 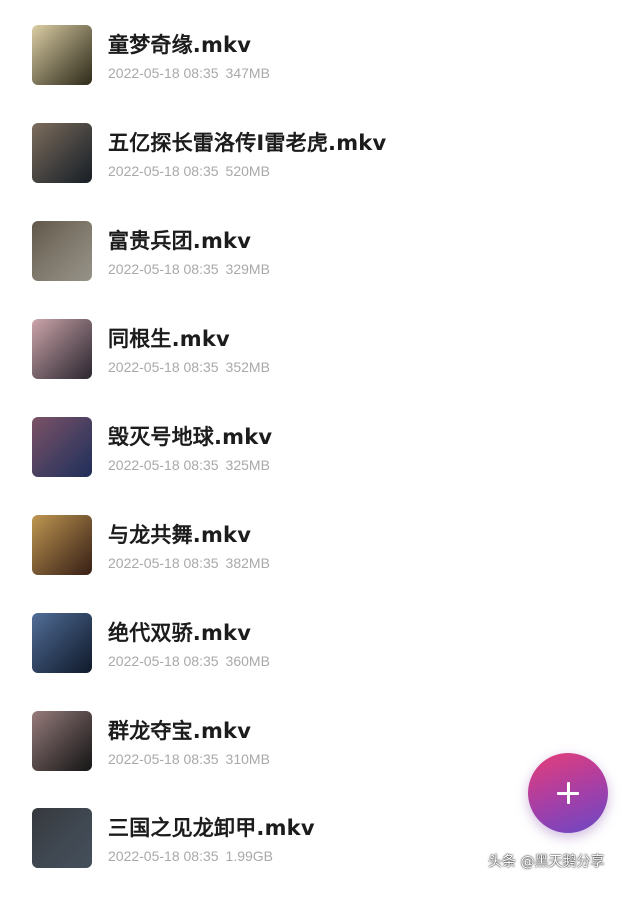 I want to click on plus-icon, so click(x=568, y=793).